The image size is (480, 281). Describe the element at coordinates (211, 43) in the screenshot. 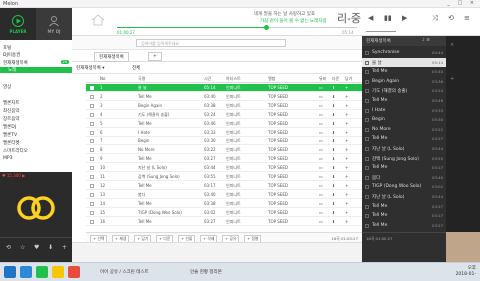

I see `search-input: 검색어를 입력해주세요` at that location.